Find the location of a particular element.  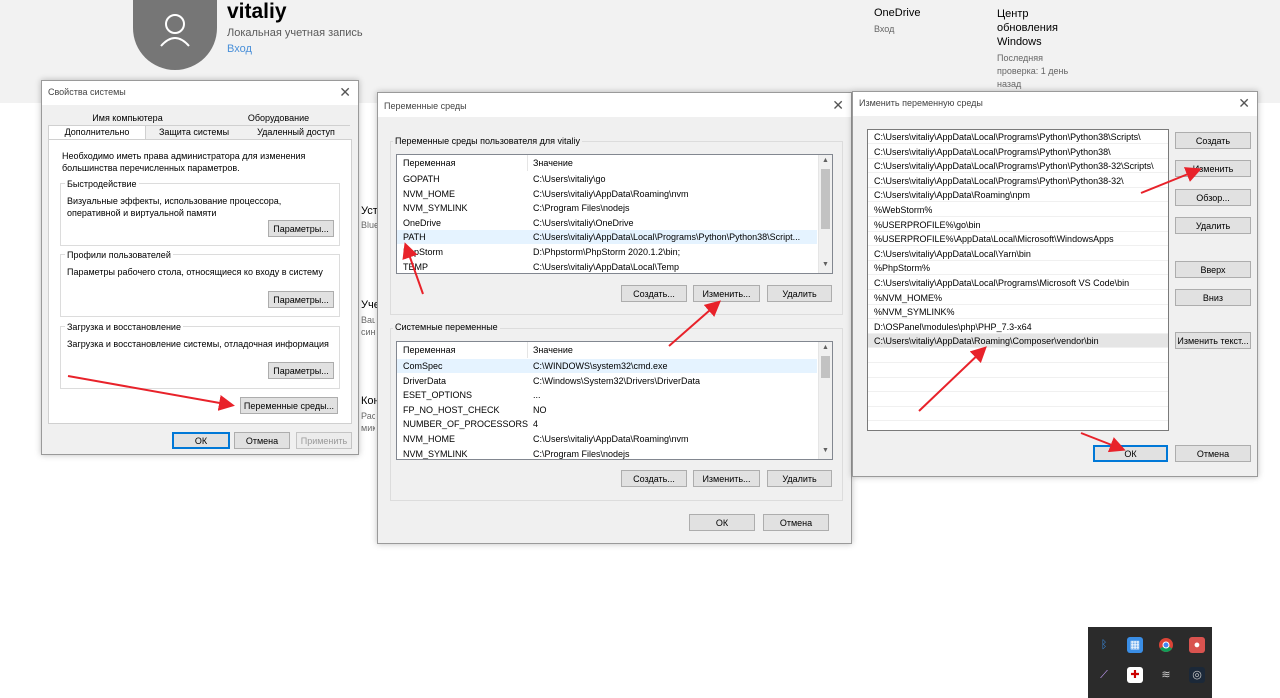

path-entry: %PhpStorm% is located at coordinates (1018, 268).